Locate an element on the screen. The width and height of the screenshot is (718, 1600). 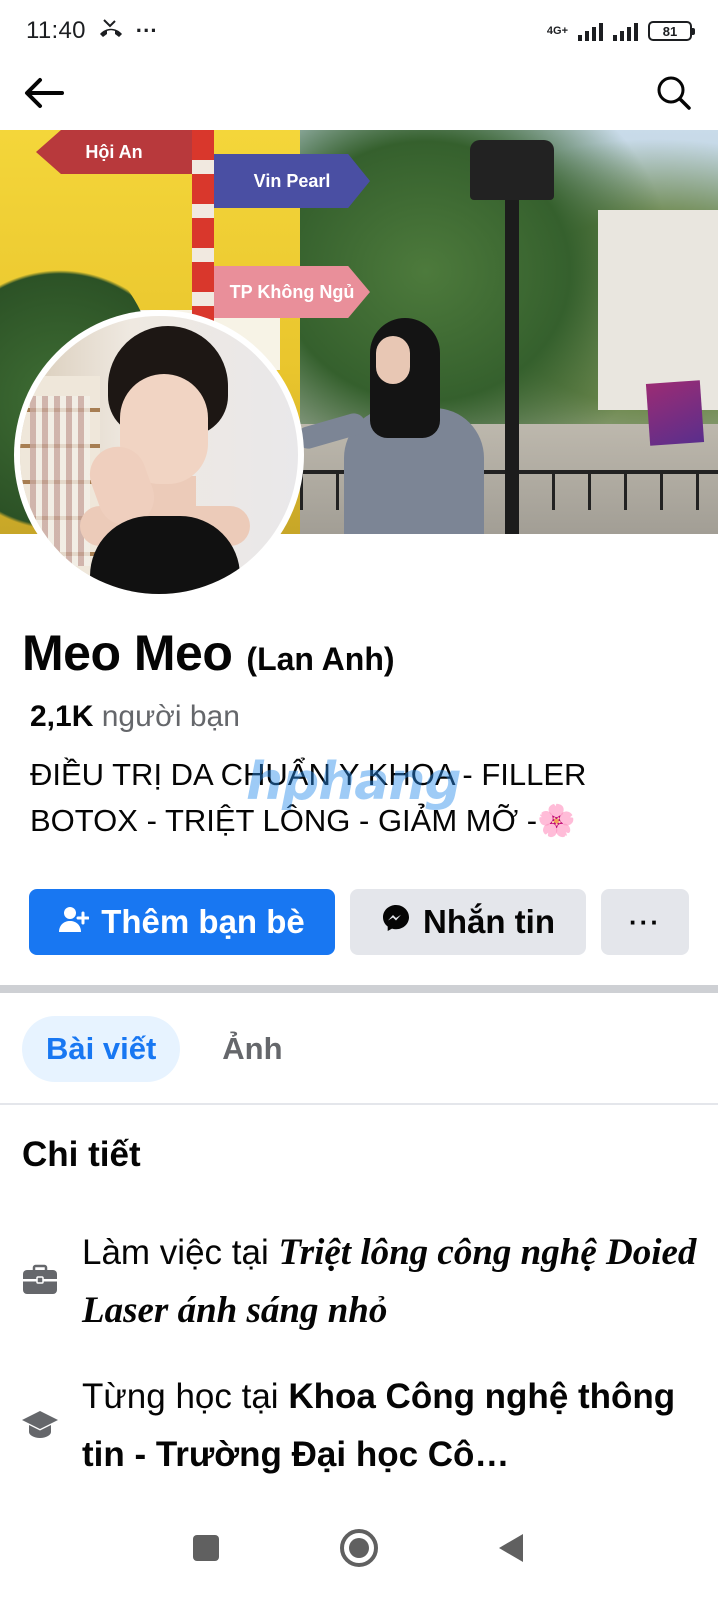
profile-alt-name: (Lan Anh) is located at coordinates (320, 659).